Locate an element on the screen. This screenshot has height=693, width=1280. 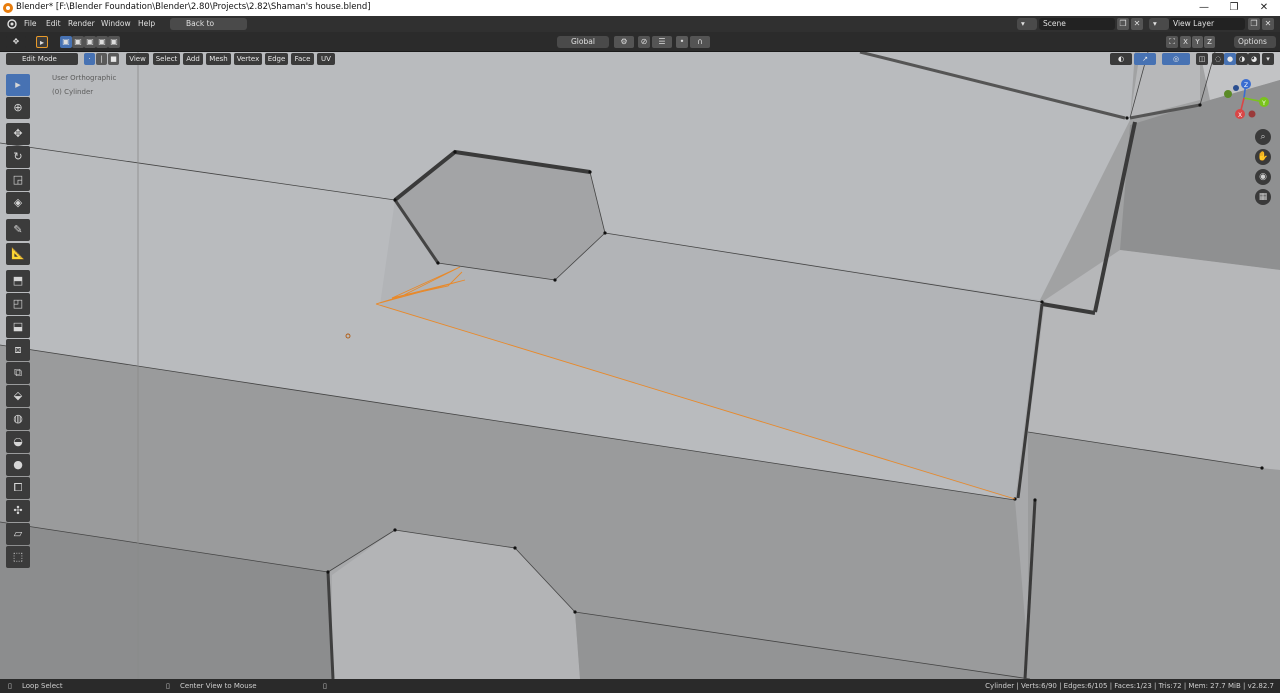
view-layer-field: View Layer is located at coordinates (1207, 24).